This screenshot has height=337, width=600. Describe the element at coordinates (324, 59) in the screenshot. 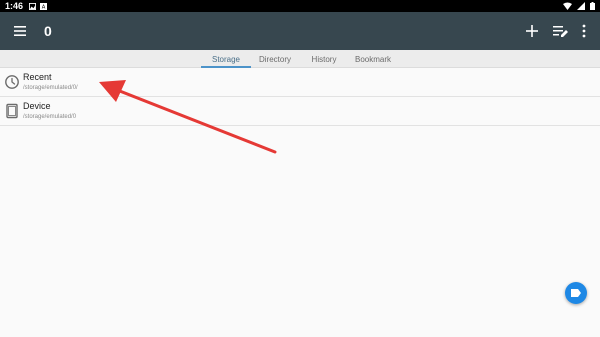

I see `tab-history: History` at that location.